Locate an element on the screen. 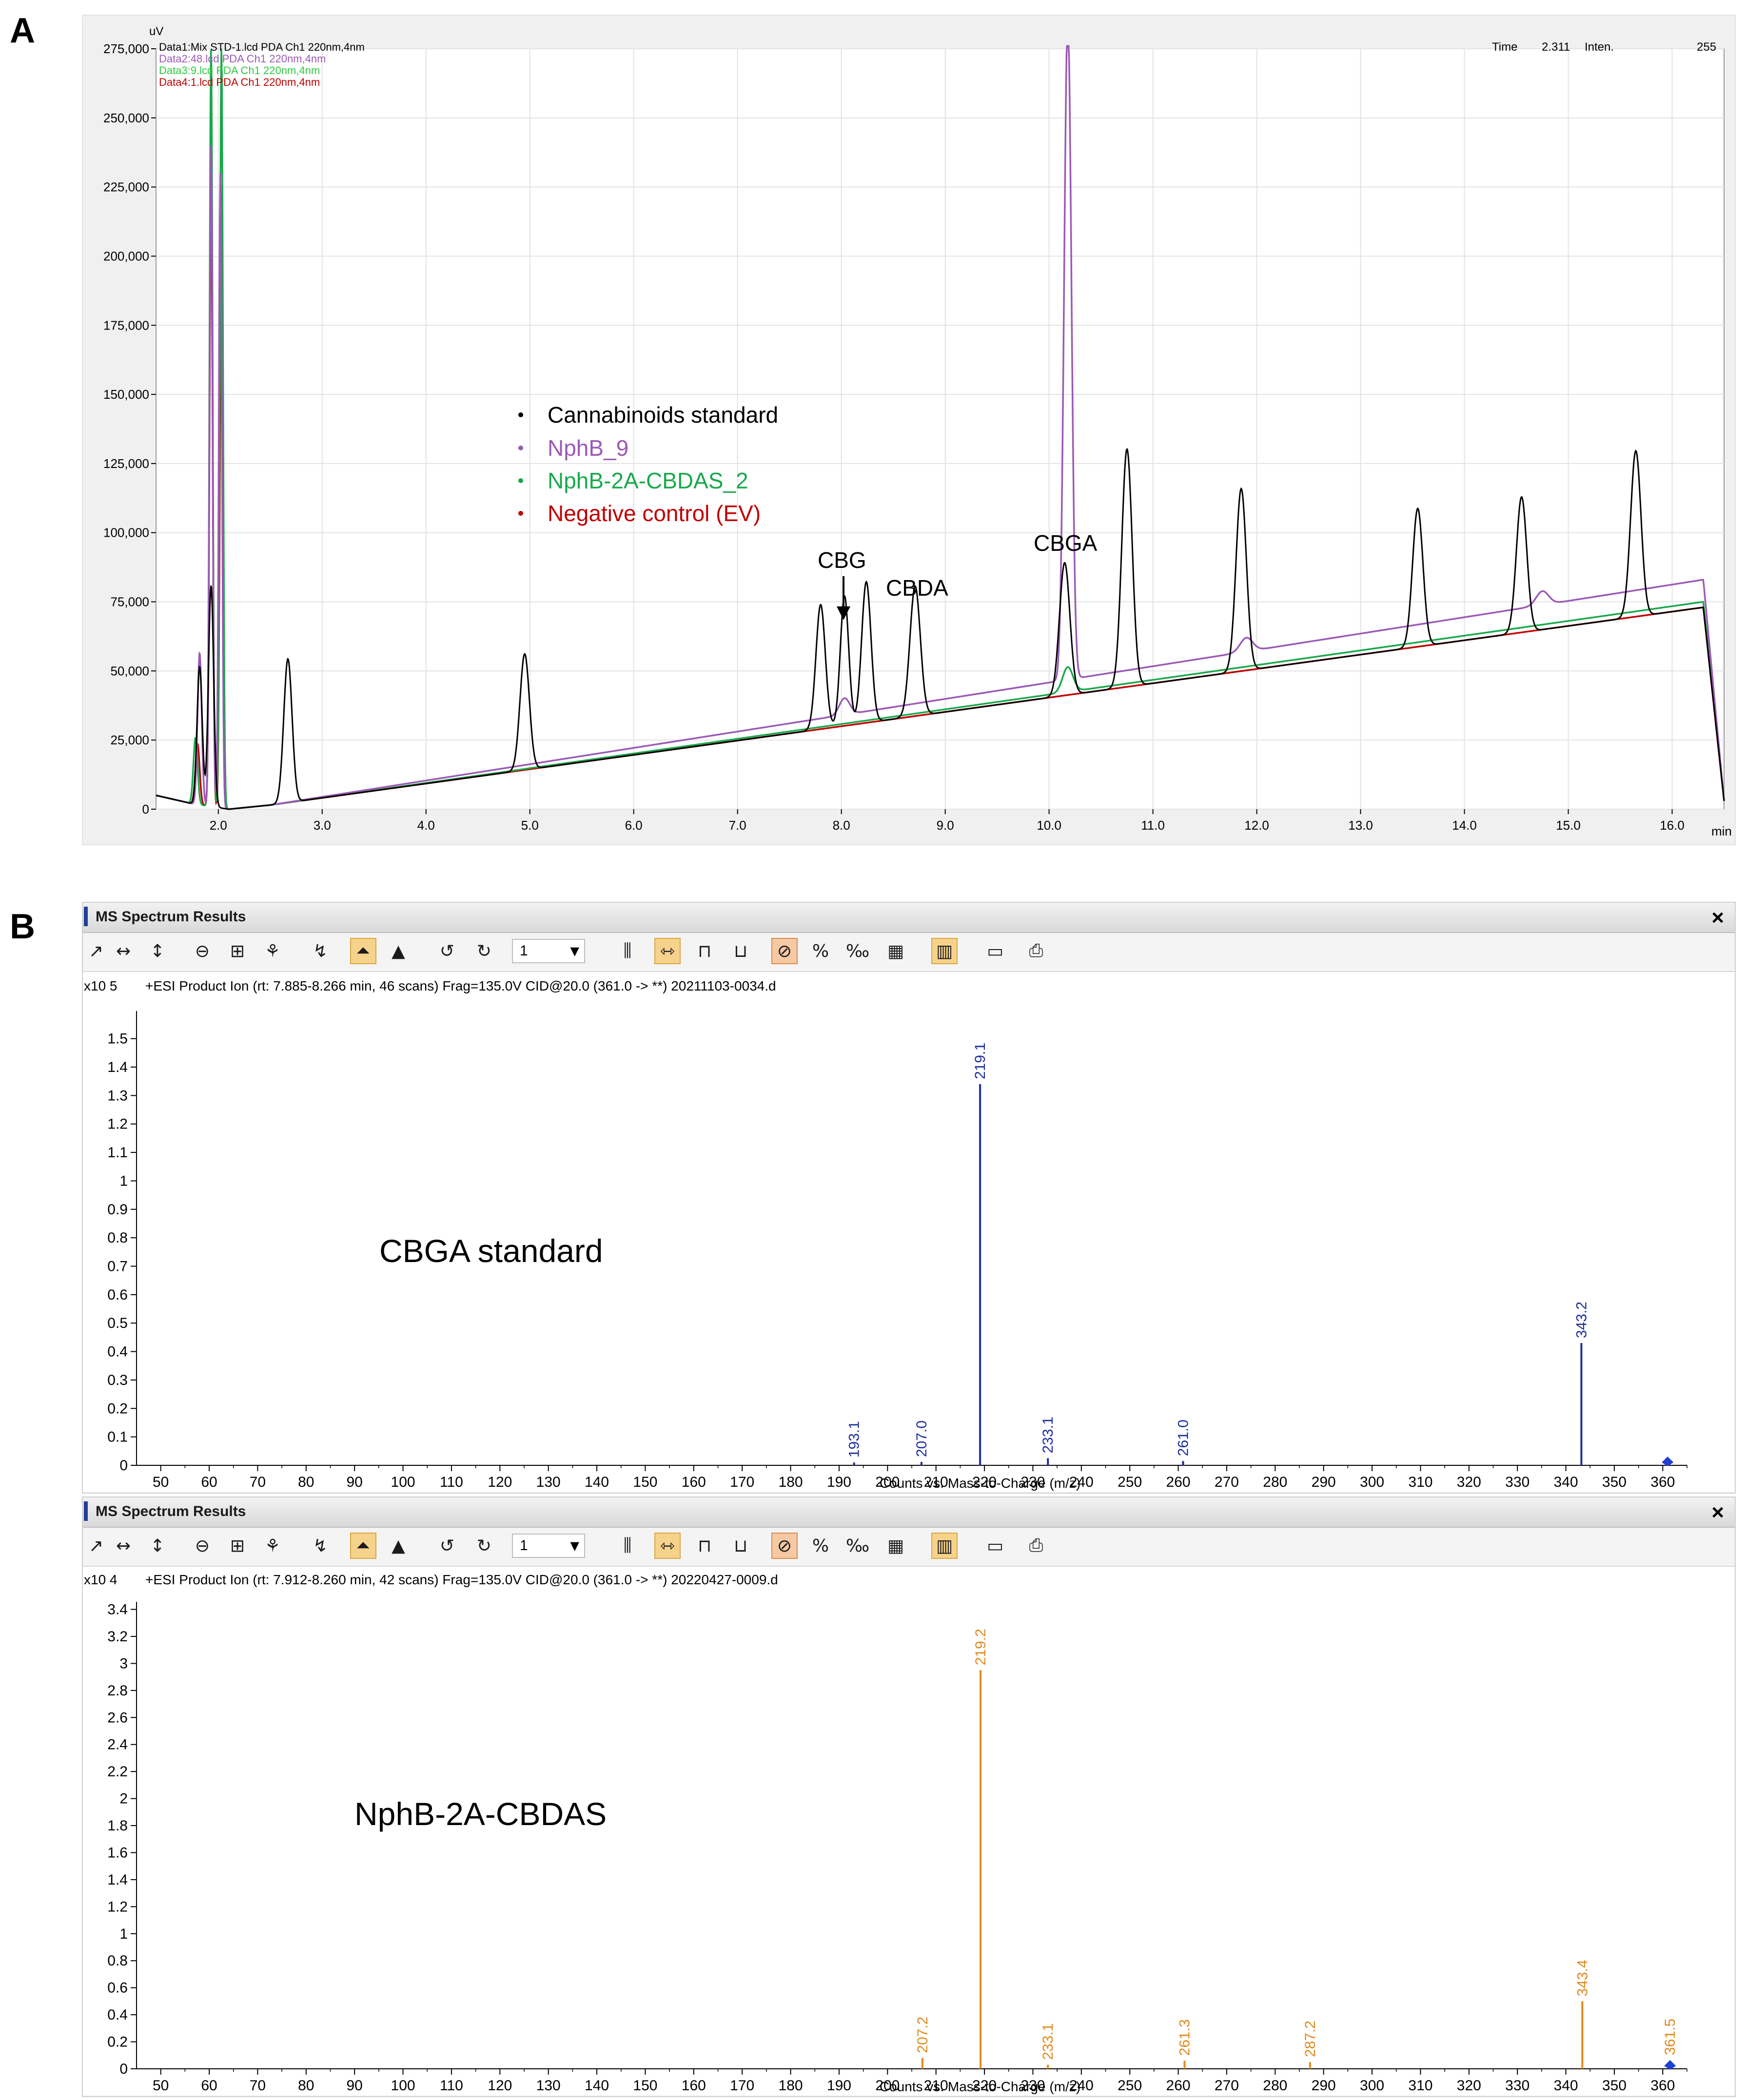 The width and height of the screenshot is (1746, 2100). x-tick-label: 240 is located at coordinates (1081, 1482).